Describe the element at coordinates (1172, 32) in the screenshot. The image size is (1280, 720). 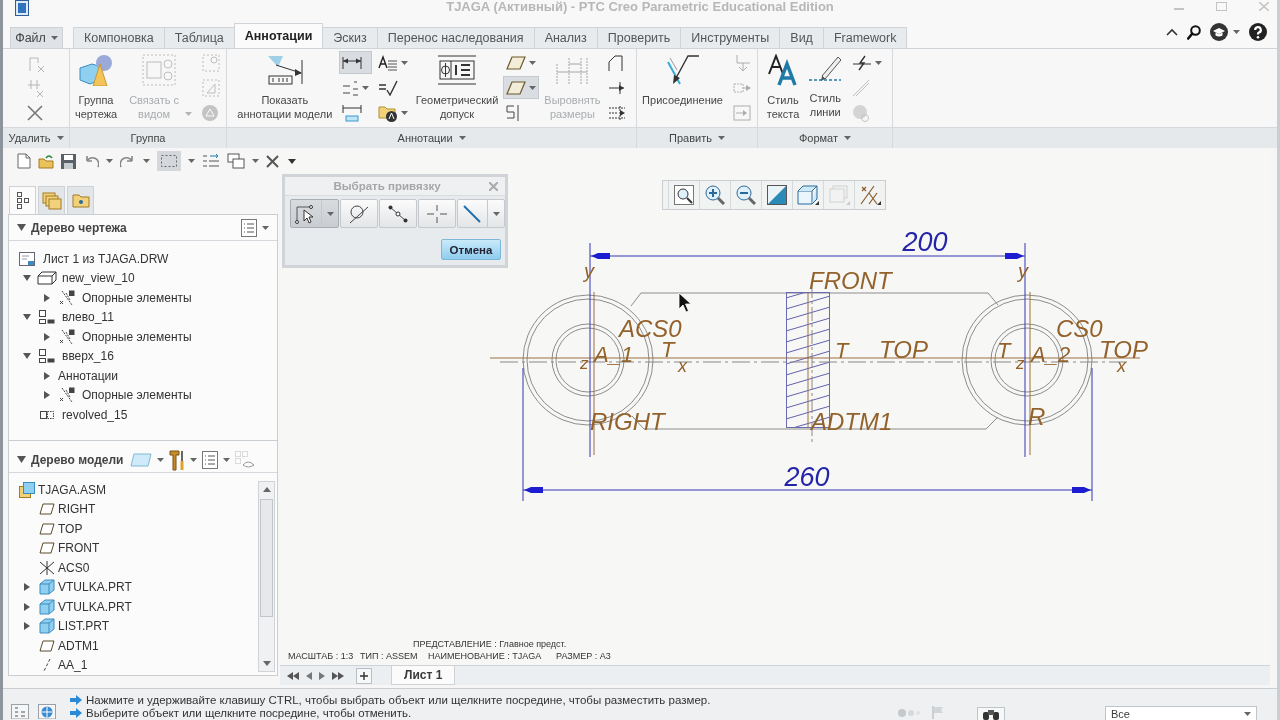
I see `chevron-up-icon` at that location.